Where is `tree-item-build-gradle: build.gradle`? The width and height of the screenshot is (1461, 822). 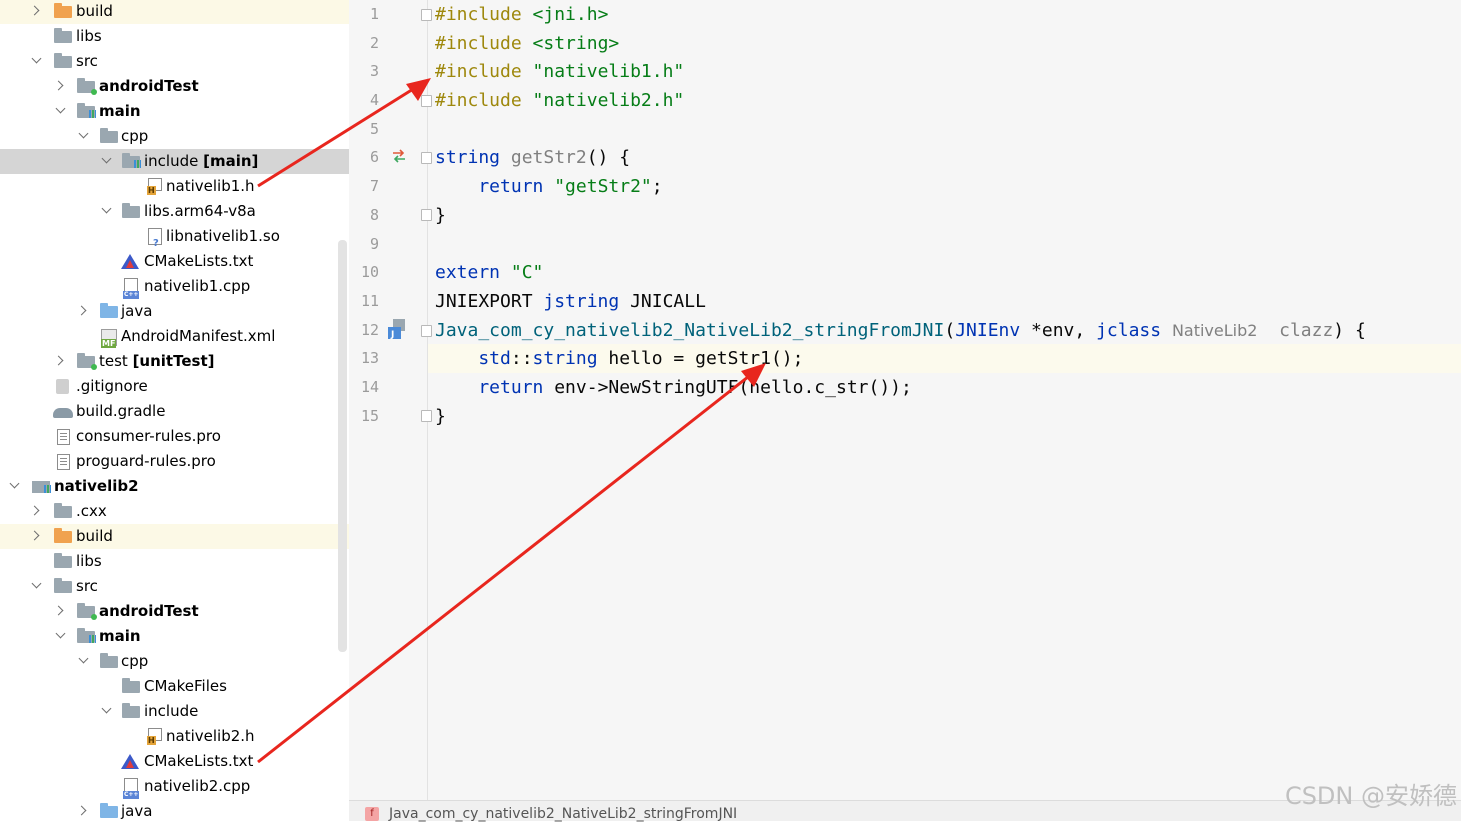 tree-item-build-gradle: build.gradle is located at coordinates (174, 411).